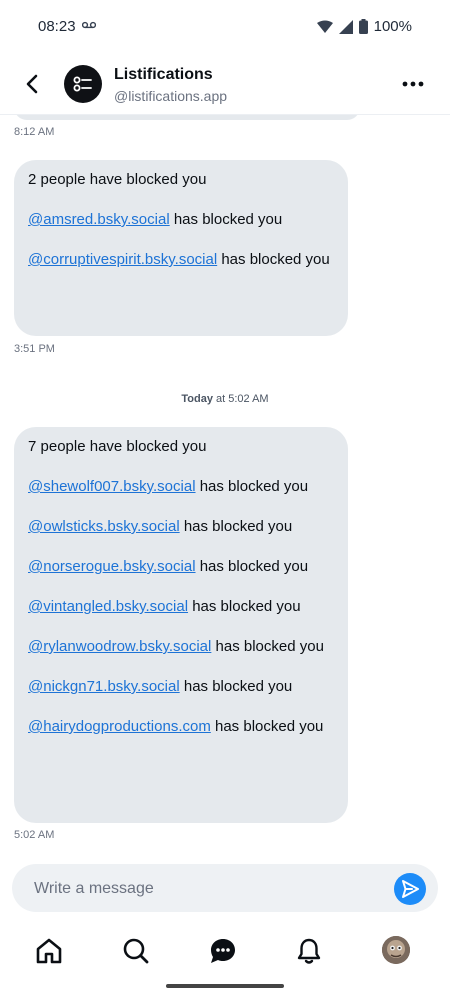  I want to click on voicemail-icon, so click(89, 25).